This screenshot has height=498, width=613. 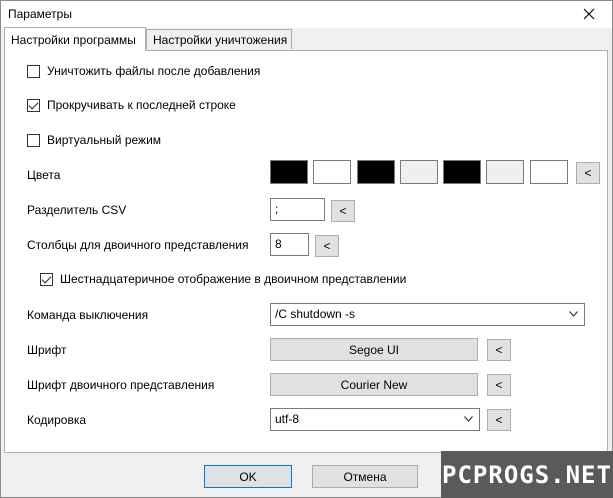 What do you see at coordinates (33, 105) in the screenshot?
I see `scroll-last-line-checkbox` at bounding box center [33, 105].